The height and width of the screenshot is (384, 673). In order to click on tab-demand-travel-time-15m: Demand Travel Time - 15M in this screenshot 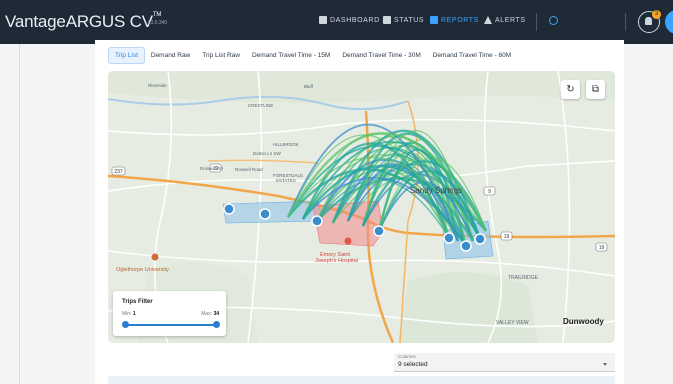, I will do `click(291, 55)`.